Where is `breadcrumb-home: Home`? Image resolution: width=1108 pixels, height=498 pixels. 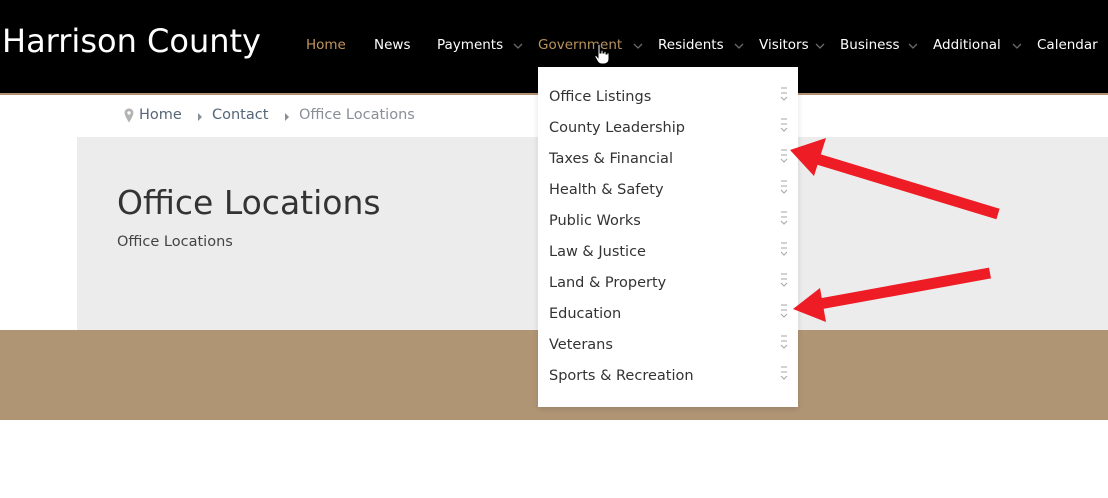
breadcrumb-home: Home is located at coordinates (160, 115).